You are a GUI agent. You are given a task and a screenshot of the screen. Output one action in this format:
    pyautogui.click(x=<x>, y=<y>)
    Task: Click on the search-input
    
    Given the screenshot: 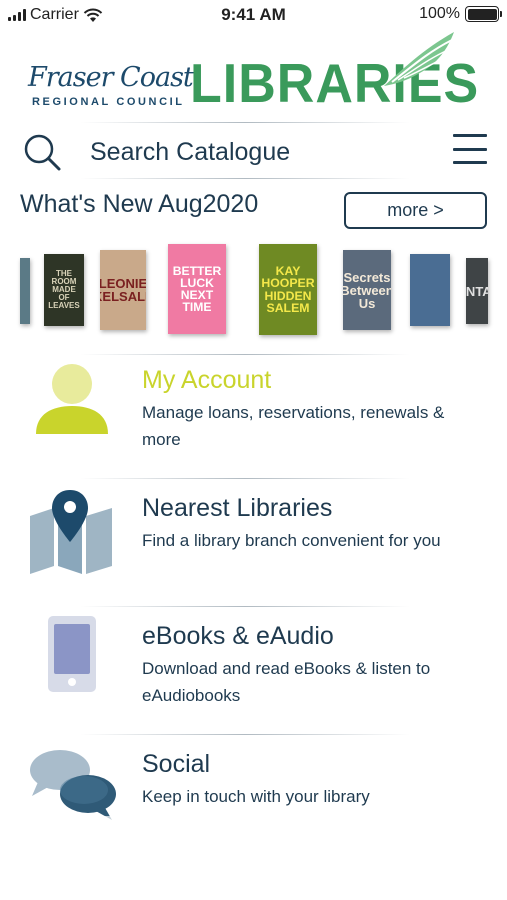 What is the action you would take?
    pyautogui.click(x=260, y=152)
    